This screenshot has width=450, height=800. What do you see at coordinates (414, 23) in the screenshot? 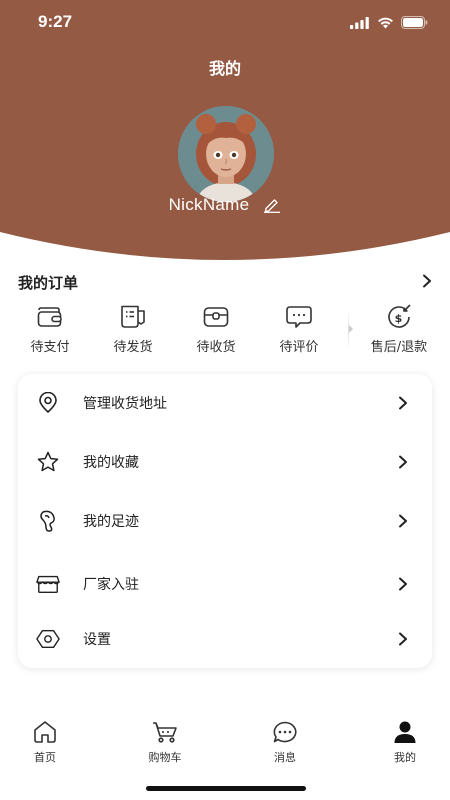
I see `battery-icon` at bounding box center [414, 23].